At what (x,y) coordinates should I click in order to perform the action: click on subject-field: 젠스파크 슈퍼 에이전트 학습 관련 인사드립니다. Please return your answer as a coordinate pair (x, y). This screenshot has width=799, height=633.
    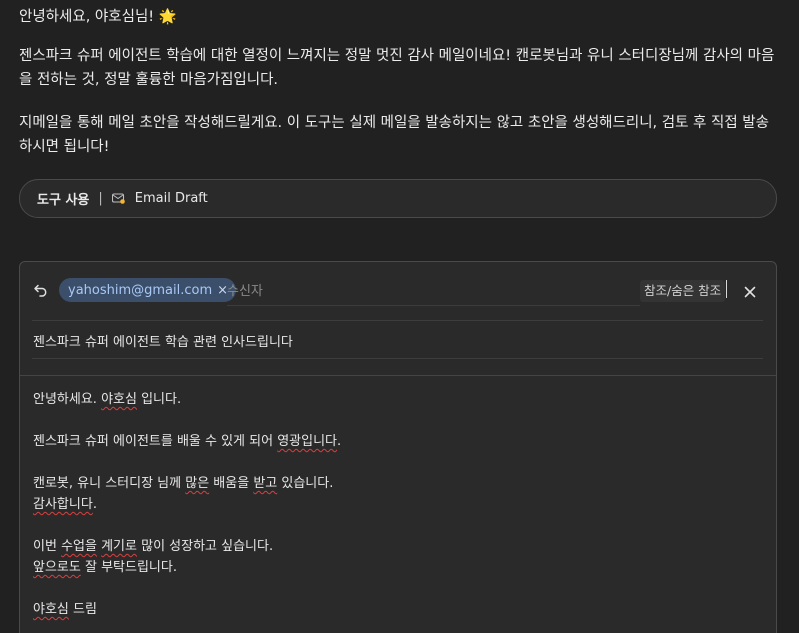
    Looking at the image, I should click on (163, 340).